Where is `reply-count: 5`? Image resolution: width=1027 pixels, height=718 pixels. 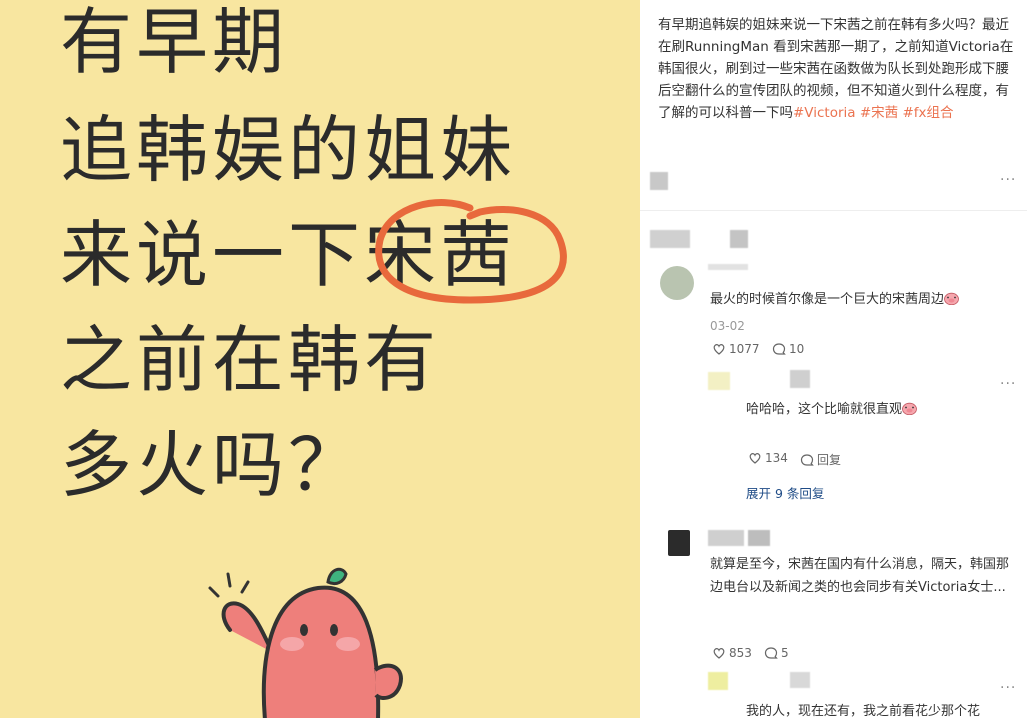
reply-count: 5 is located at coordinates (785, 653).